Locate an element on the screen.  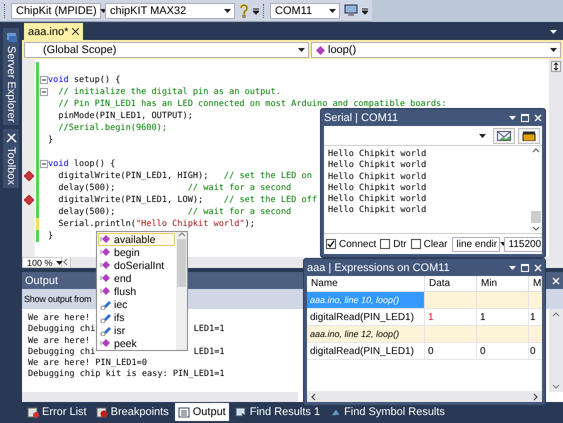
zoom-dropdown: 100 % is located at coordinates (42, 262).